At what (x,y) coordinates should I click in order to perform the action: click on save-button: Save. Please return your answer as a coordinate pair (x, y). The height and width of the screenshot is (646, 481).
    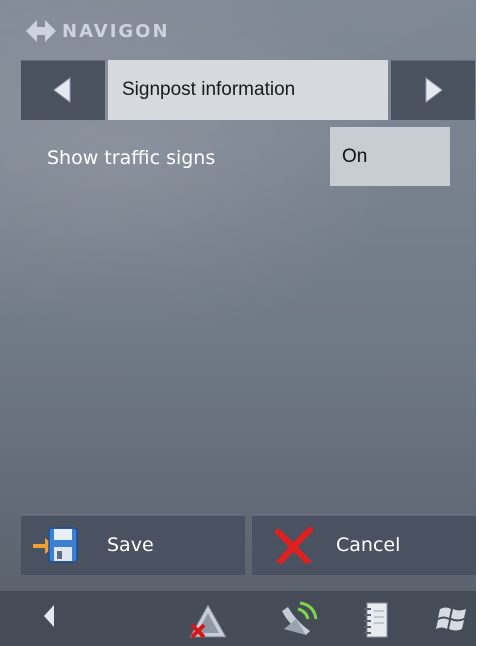
    Looking at the image, I should click on (133, 544).